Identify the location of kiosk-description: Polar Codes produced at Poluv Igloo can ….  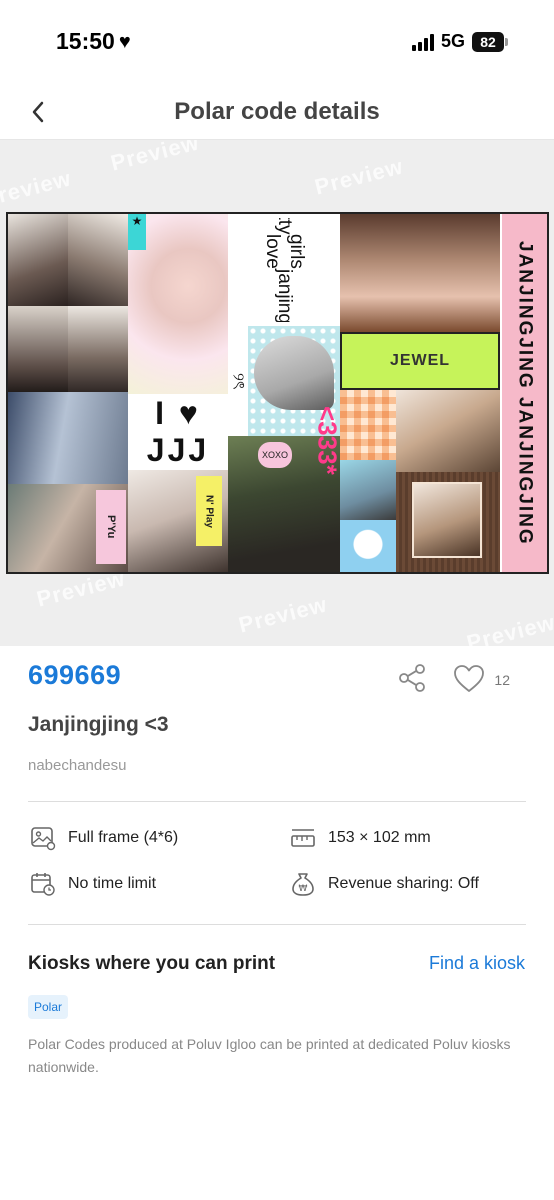
(269, 1055).